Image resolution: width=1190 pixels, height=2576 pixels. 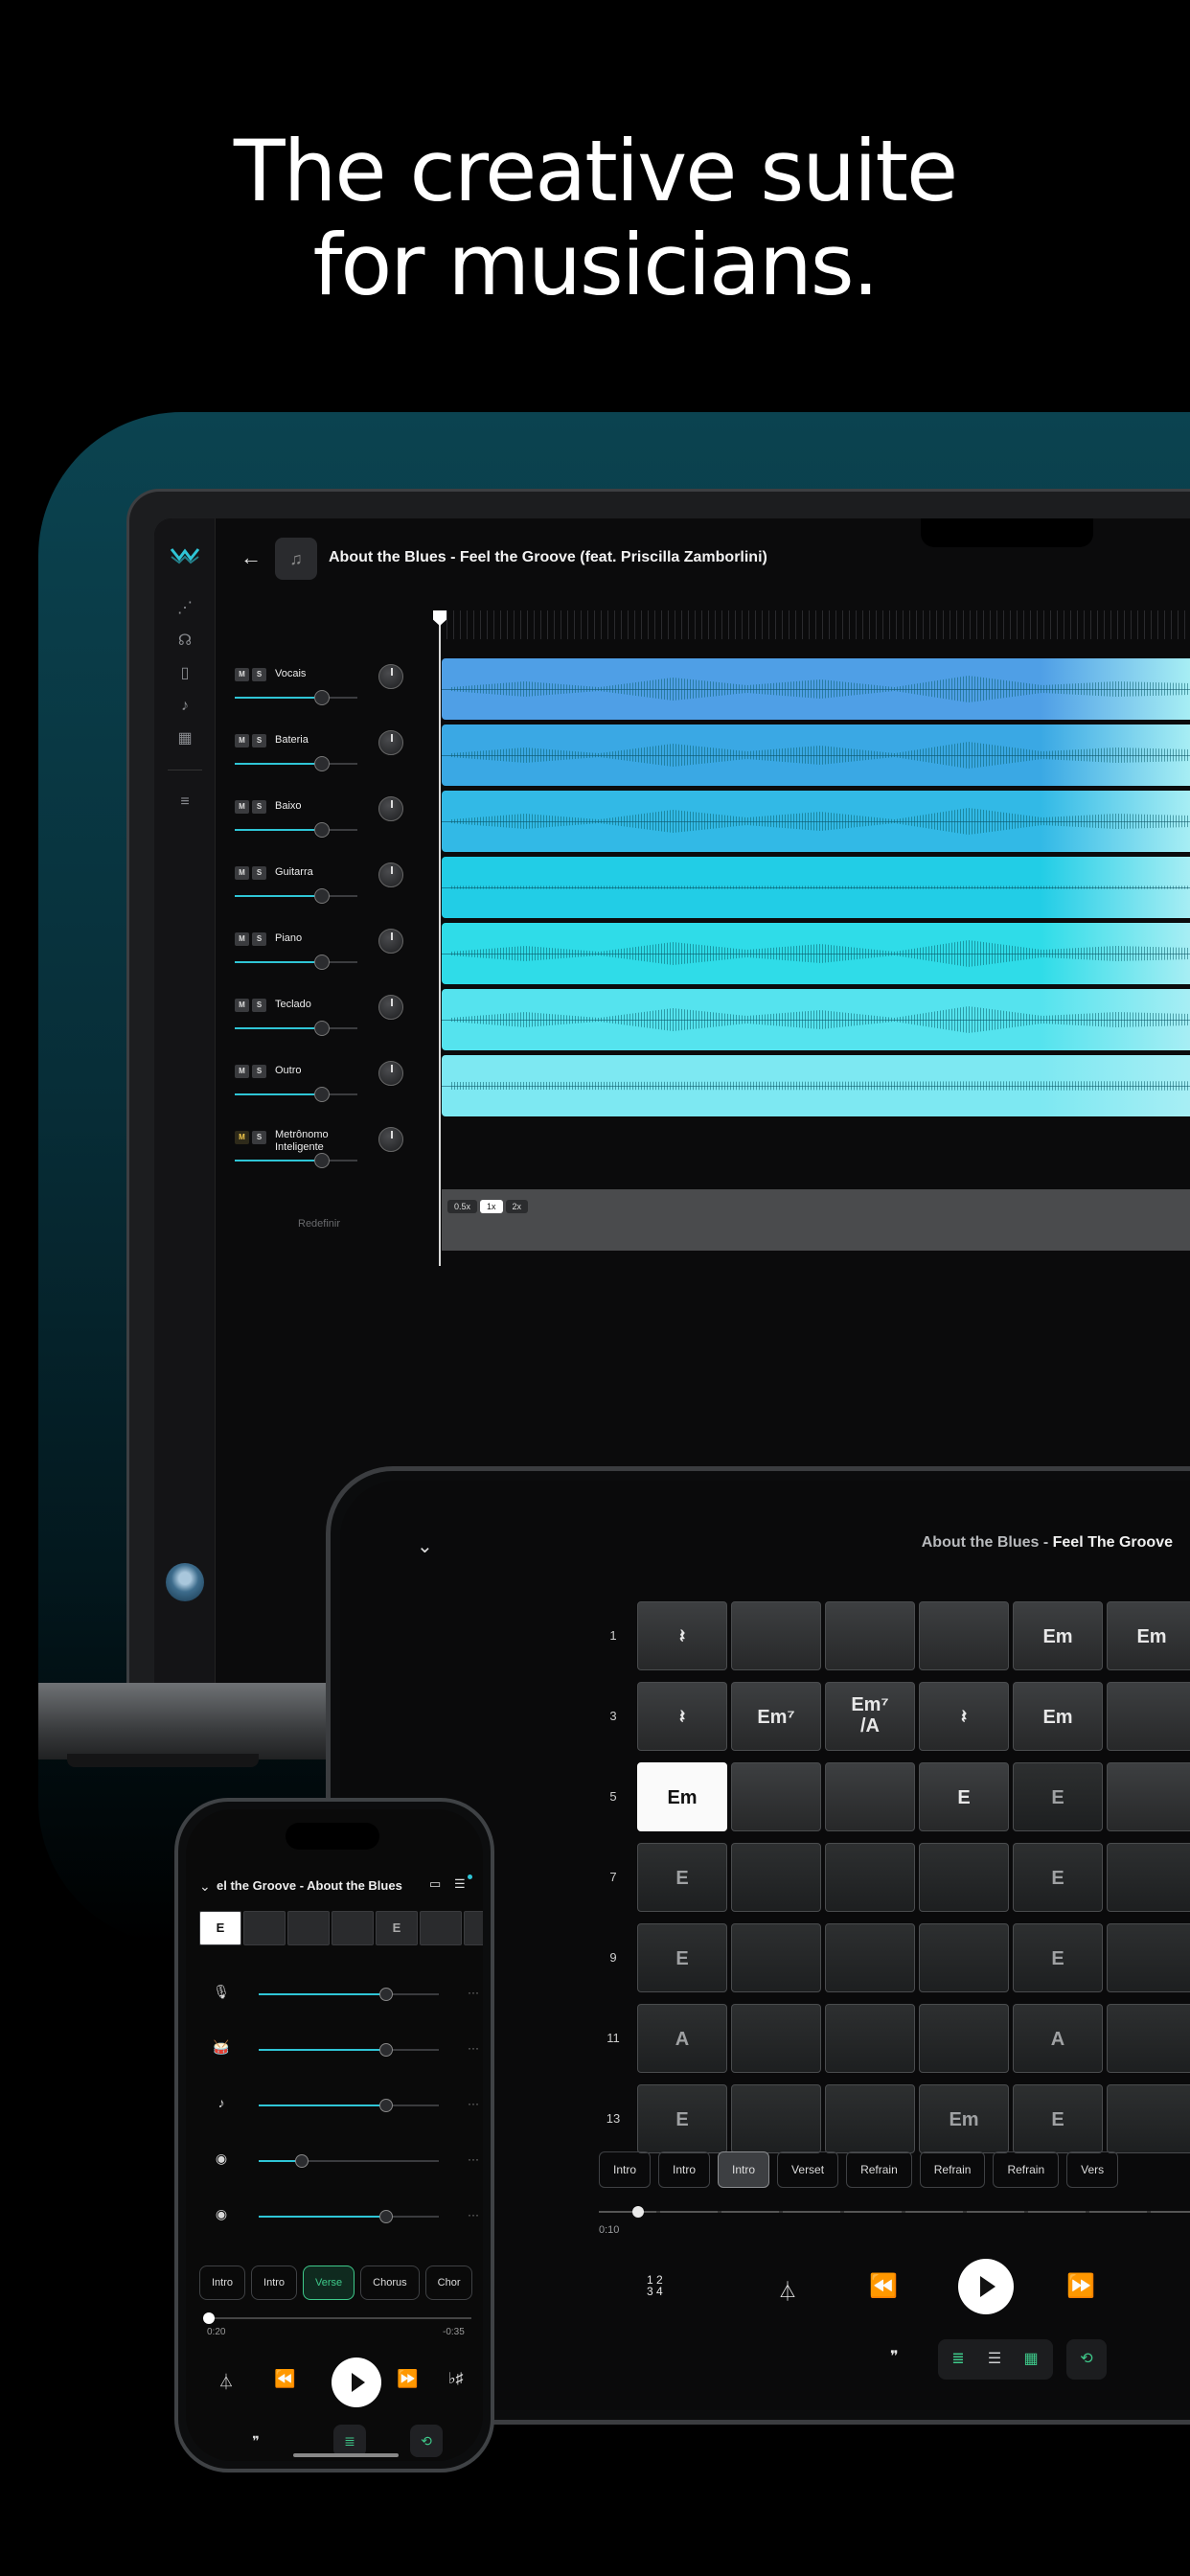 What do you see at coordinates (440, 940) in the screenshot?
I see `playhead` at bounding box center [440, 940].